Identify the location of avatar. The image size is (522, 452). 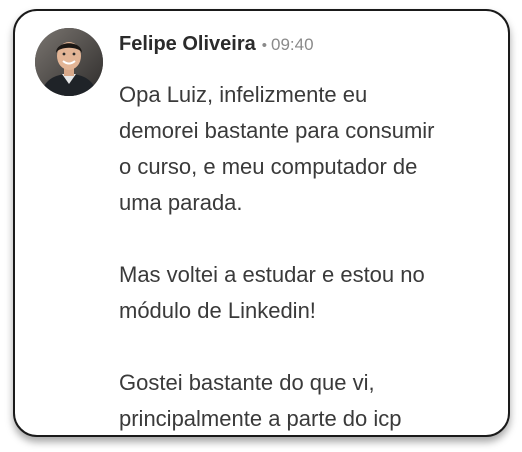
(69, 62).